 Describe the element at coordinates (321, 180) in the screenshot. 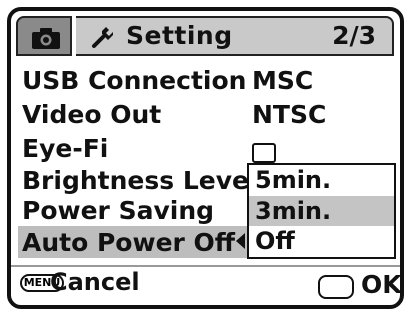

I see `dropdown-option-5min: 5min.` at that location.